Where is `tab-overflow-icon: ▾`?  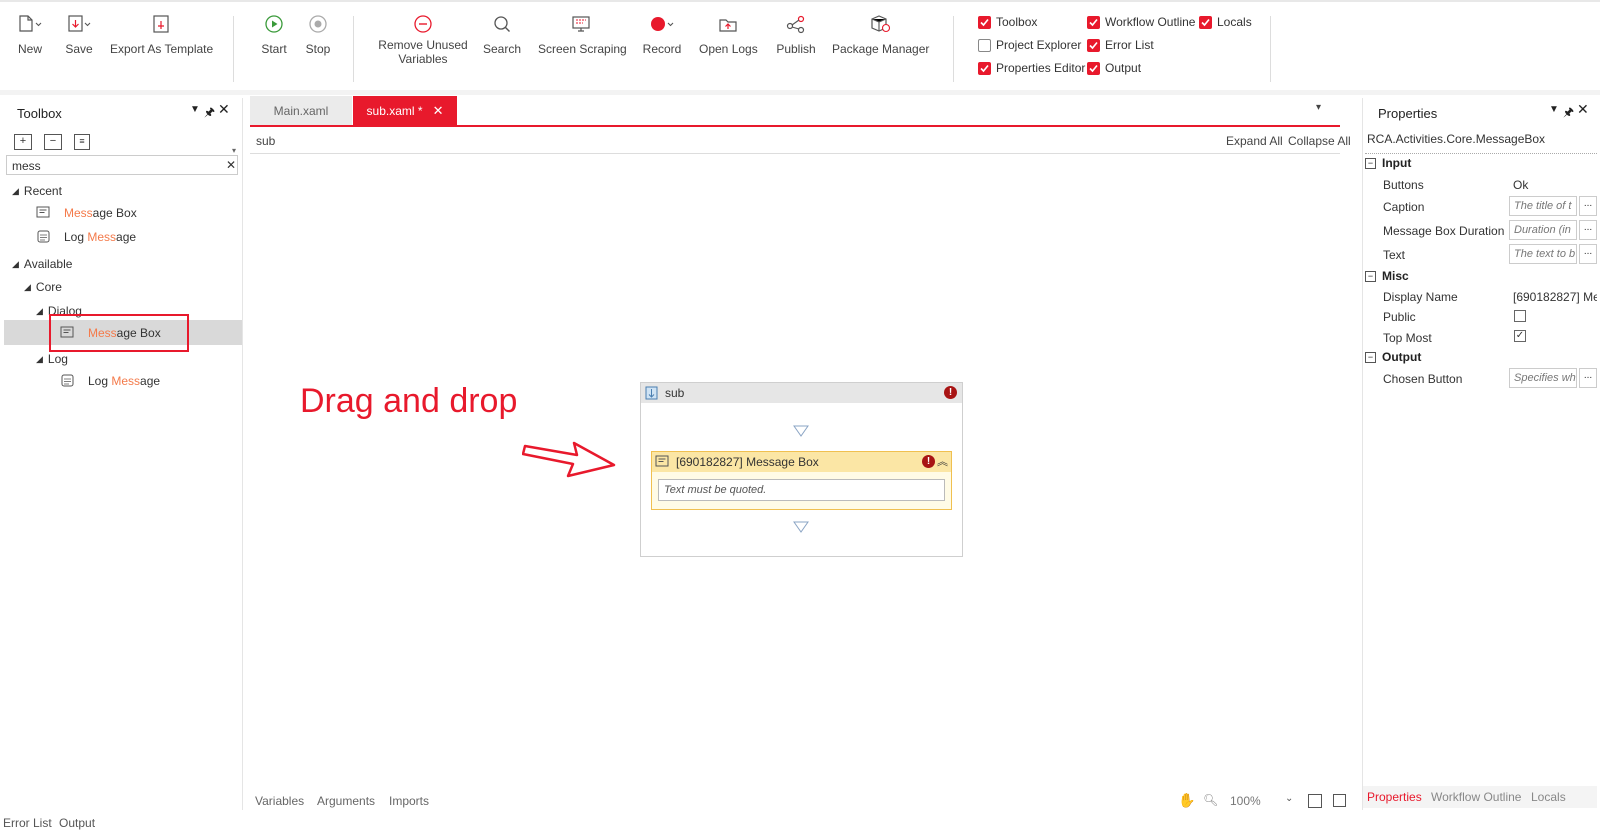
tab-overflow-icon: ▾ is located at coordinates (1318, 107).